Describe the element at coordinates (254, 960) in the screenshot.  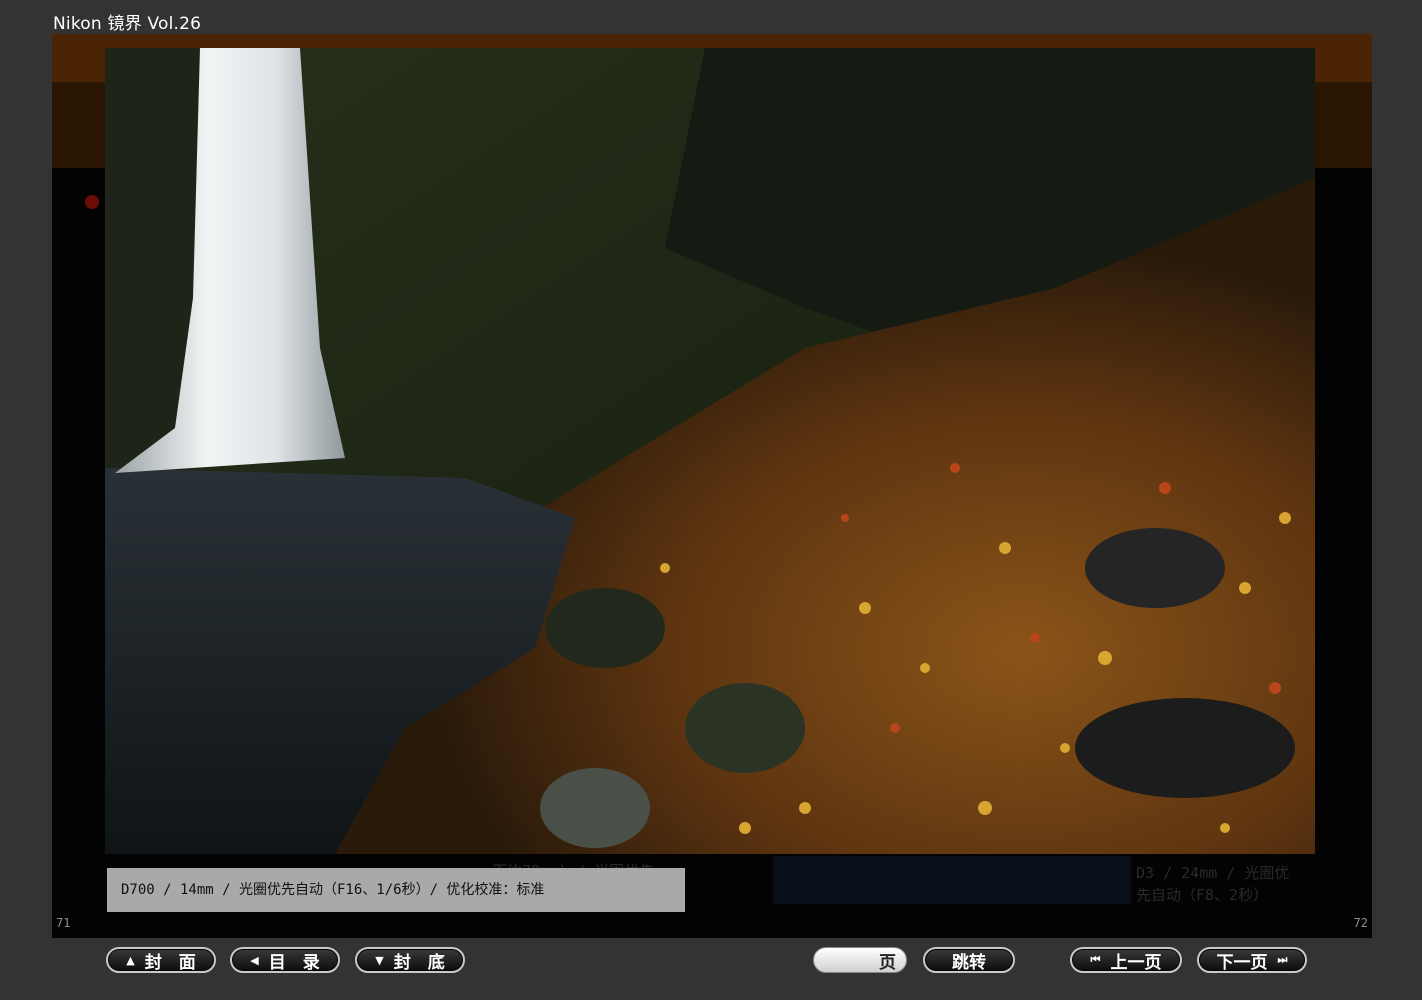
I see `triangle-left-icon: ◀` at that location.